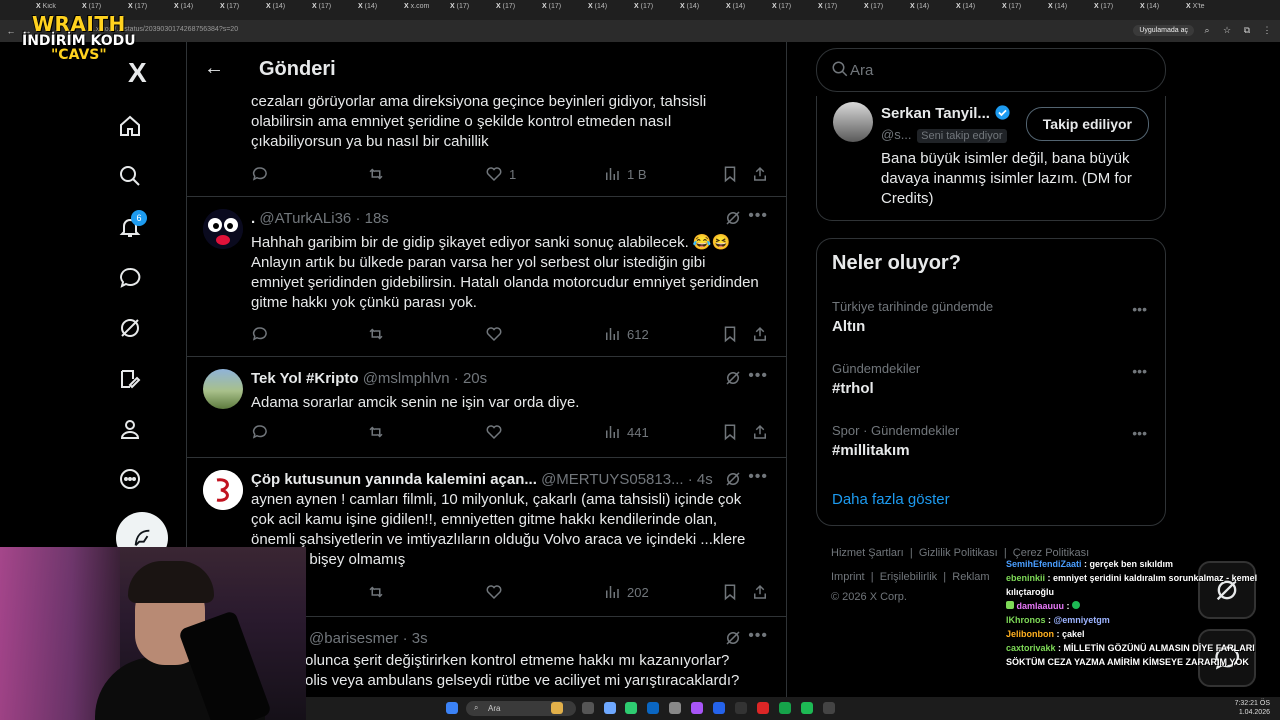  Describe the element at coordinates (406, 378) in the screenshot. I see `author-handle: @mslmphlvn` at that location.